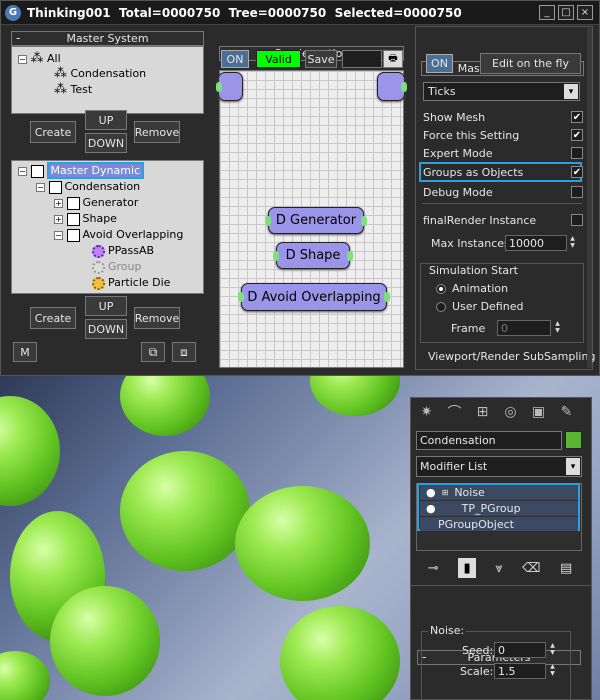 The image size is (600, 700). I want to click on down-button: DOWN, so click(106, 143).